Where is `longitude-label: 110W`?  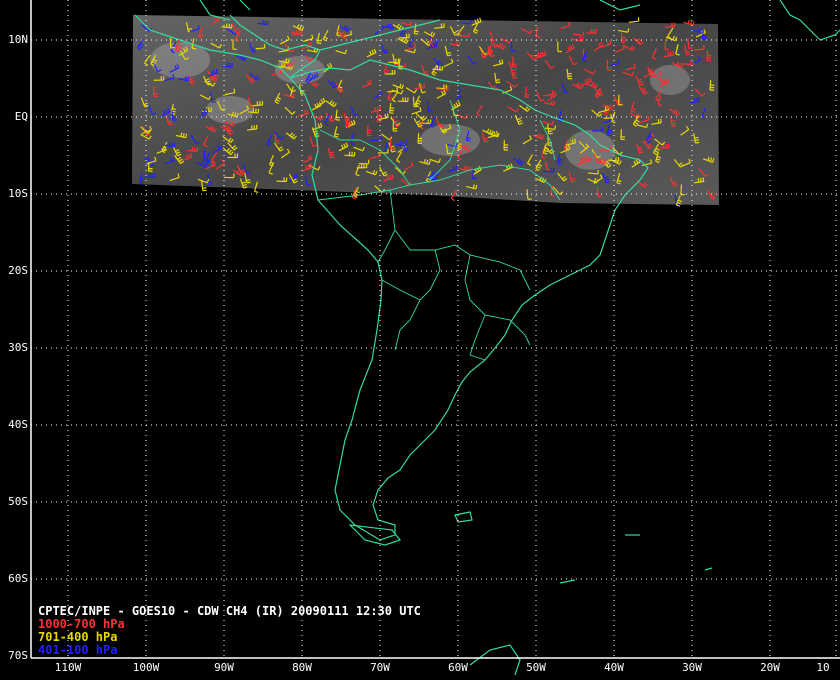 longitude-label: 110W is located at coordinates (68, 667).